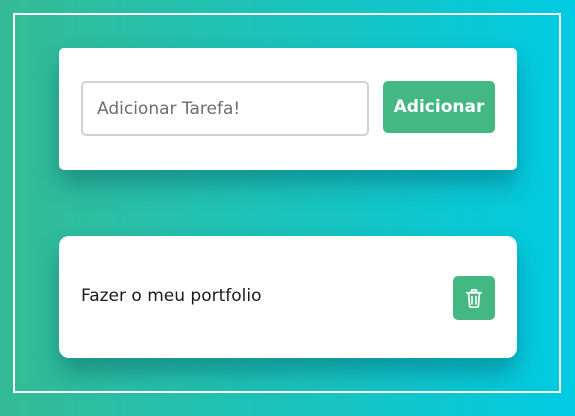  What do you see at coordinates (439, 107) in the screenshot?
I see `add-task-button: Adicionar` at bounding box center [439, 107].